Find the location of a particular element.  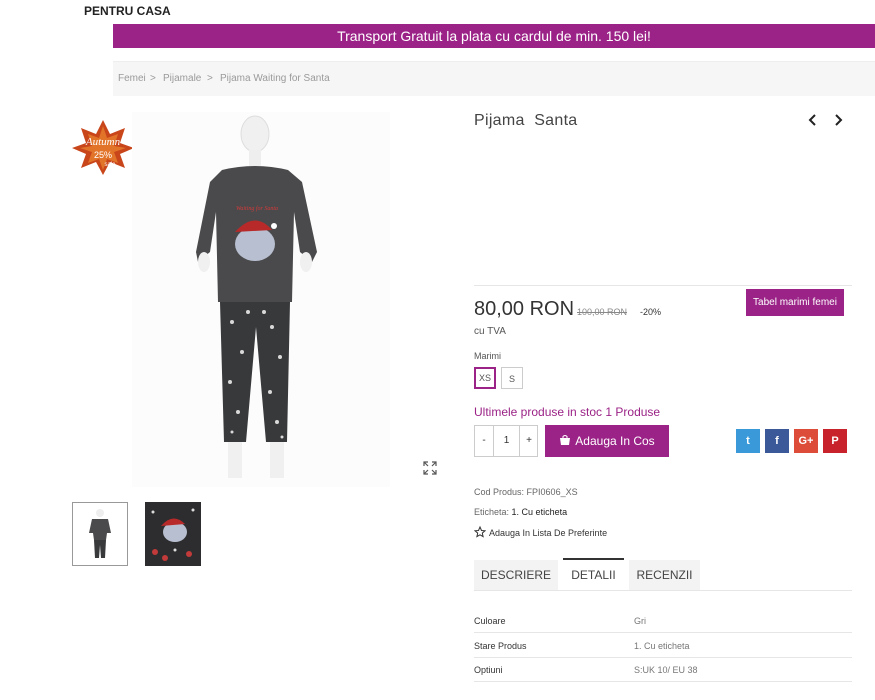

stock-status: Ultimele produse in stoc 1 Produse is located at coordinates (567, 412).